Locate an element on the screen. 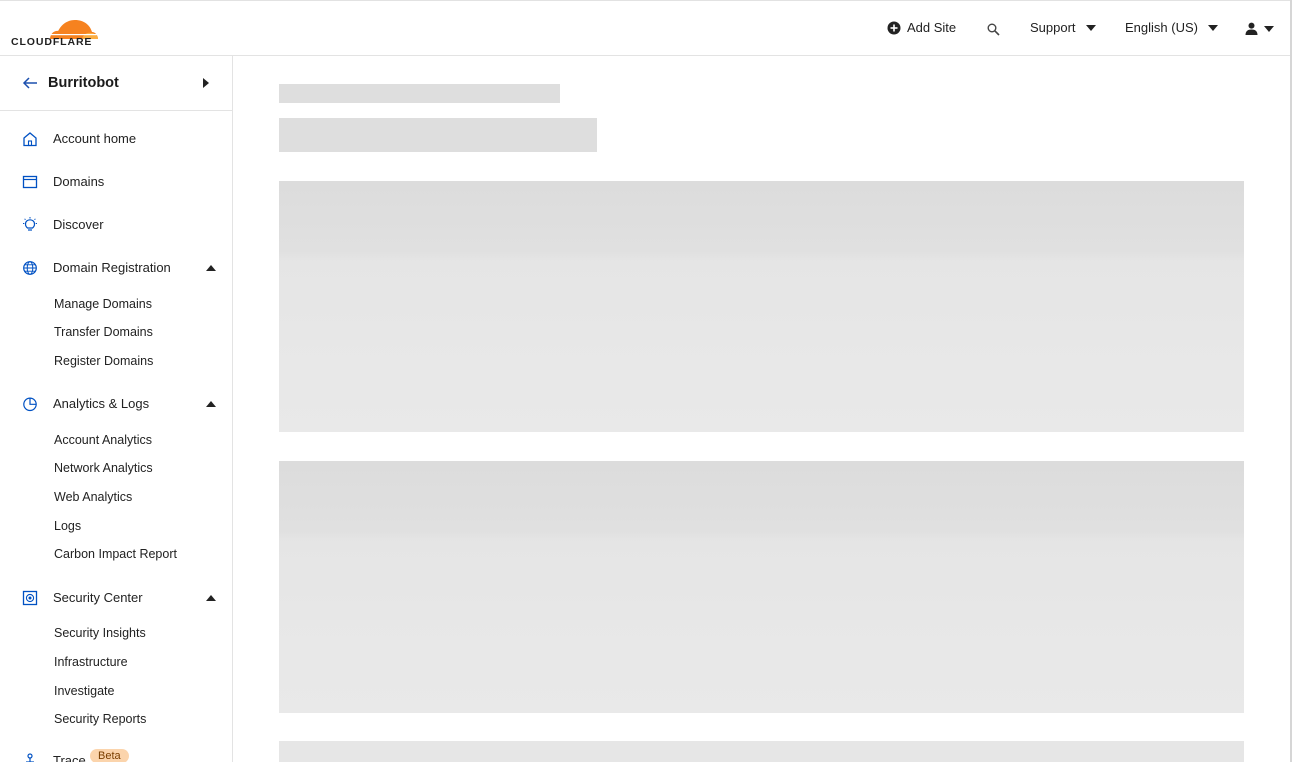  brand-wordmark: CLOUDFLARE is located at coordinates (52, 42).